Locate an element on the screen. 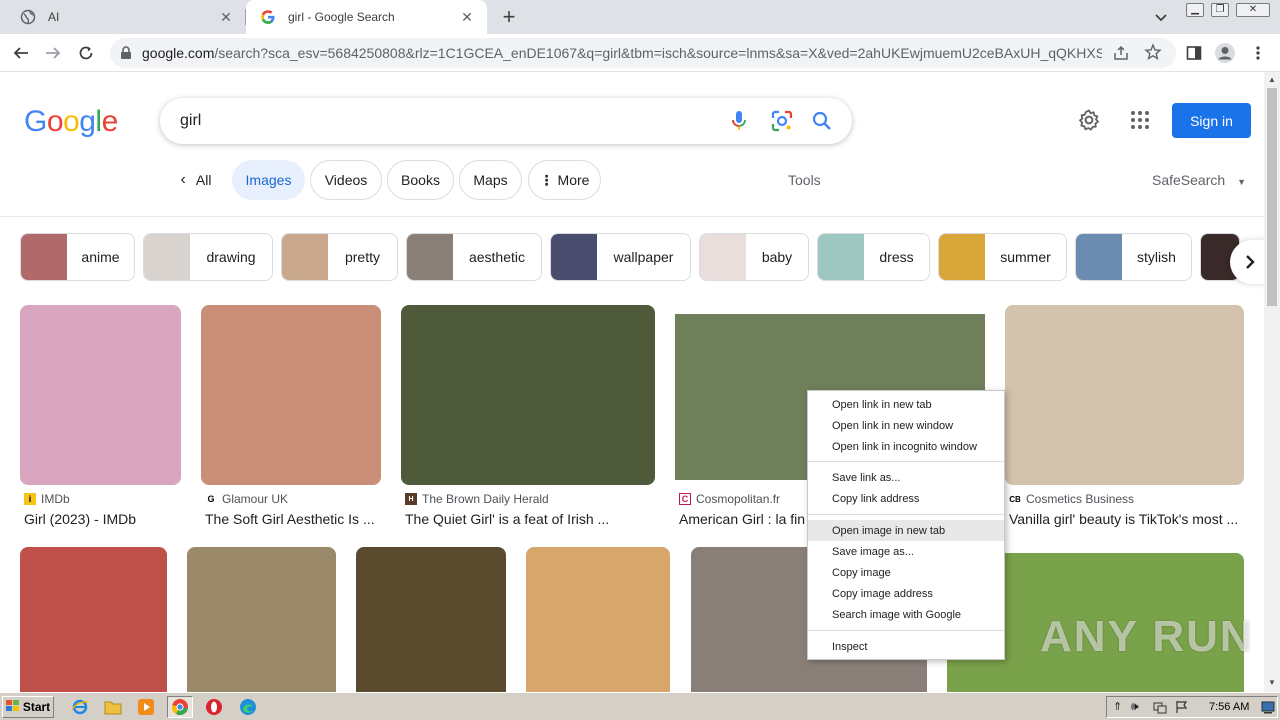 The width and height of the screenshot is (1280, 720). tab-google-search: girl - Google Search ✕ is located at coordinates (366, 17).